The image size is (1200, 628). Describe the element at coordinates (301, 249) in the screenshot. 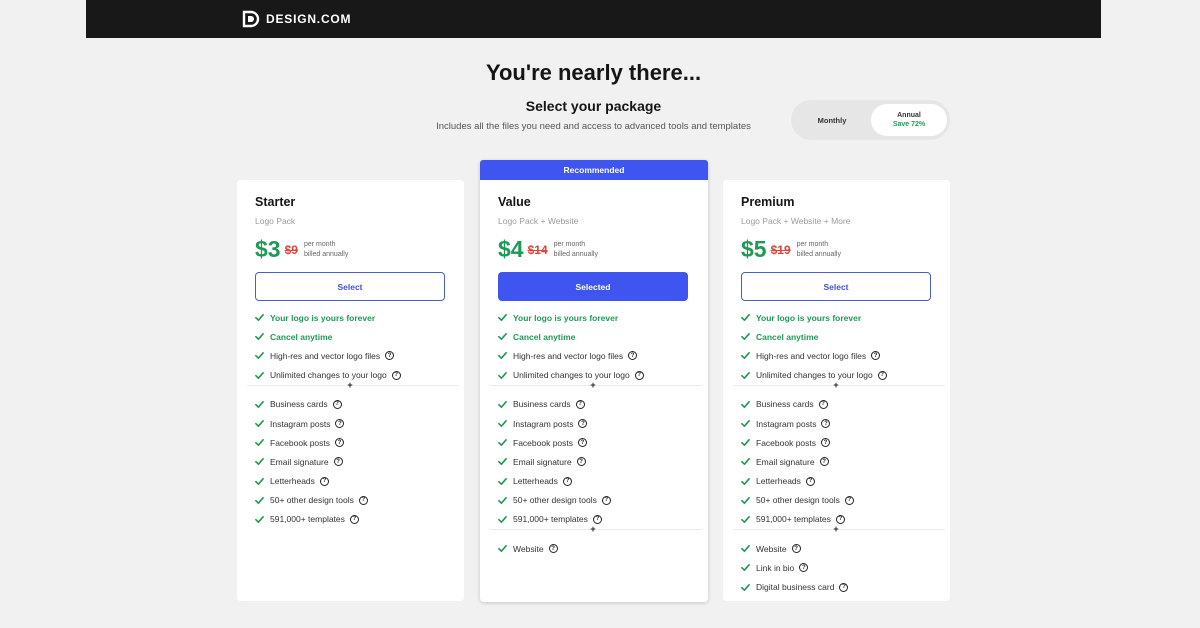

I see `price-row: $3 $9 per month billed annually` at that location.